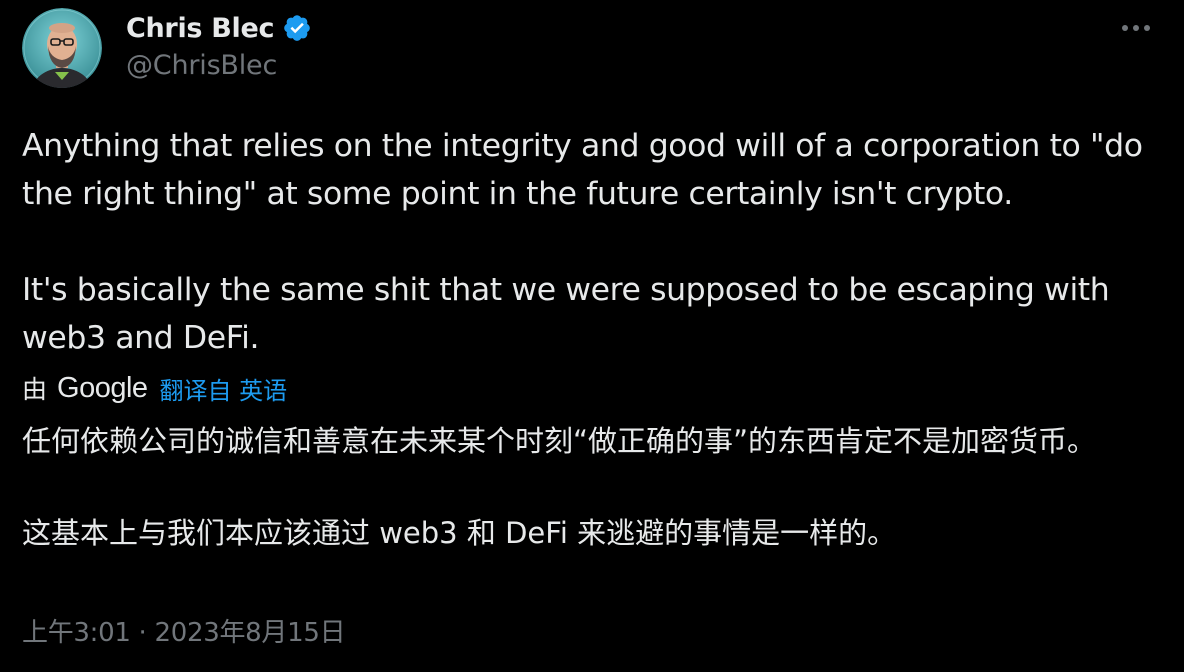 The width and height of the screenshot is (1184, 672). What do you see at coordinates (224, 388) in the screenshot?
I see `translated-from-link: 翻译自 英语` at bounding box center [224, 388].